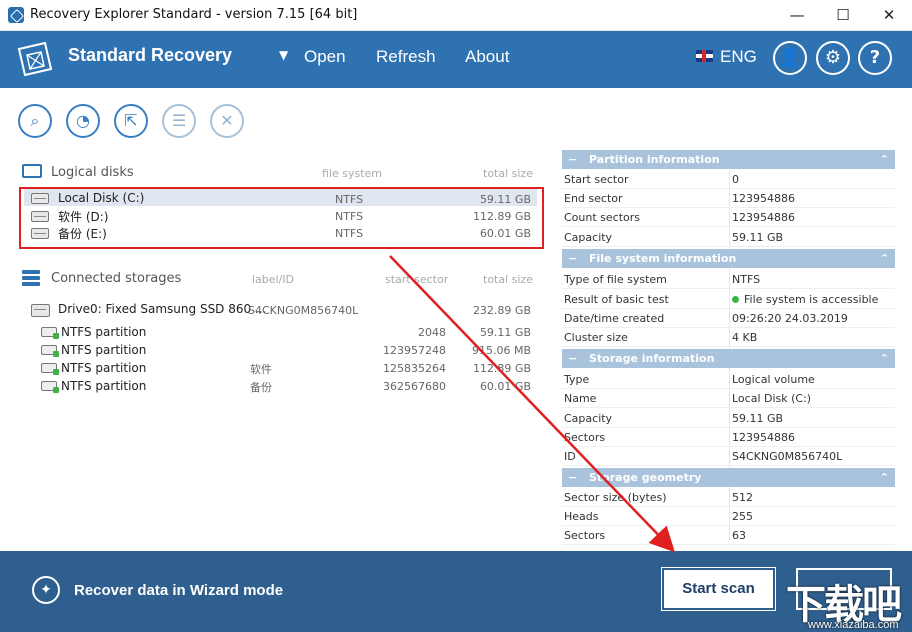 The image size is (912, 632). What do you see at coordinates (16, 15) in the screenshot?
I see `app-icon` at bounding box center [16, 15].